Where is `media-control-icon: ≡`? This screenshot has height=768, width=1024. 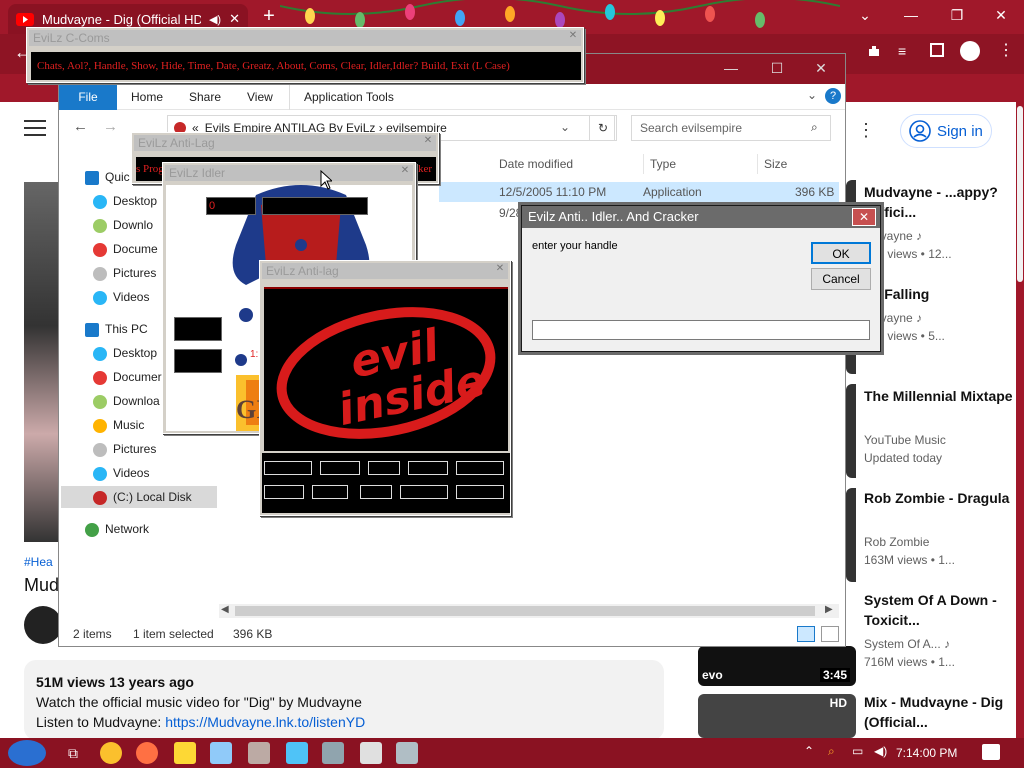
media-control-icon: ≡ is located at coordinates (902, 51).